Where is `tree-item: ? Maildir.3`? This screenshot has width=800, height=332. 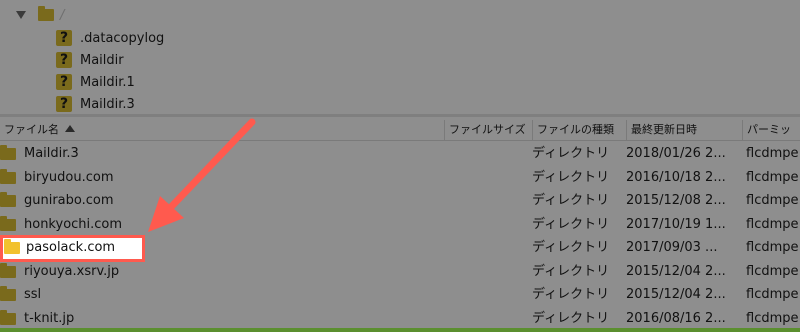 tree-item: ? Maildir.3 is located at coordinates (95, 104).